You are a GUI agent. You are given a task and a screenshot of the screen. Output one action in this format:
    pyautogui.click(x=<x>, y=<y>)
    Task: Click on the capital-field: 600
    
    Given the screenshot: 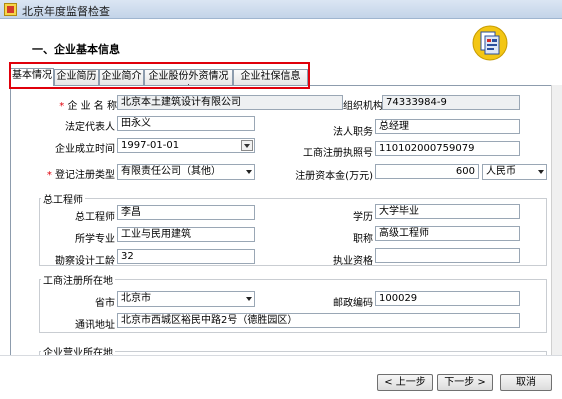 What is the action you would take?
    pyautogui.click(x=427, y=171)
    